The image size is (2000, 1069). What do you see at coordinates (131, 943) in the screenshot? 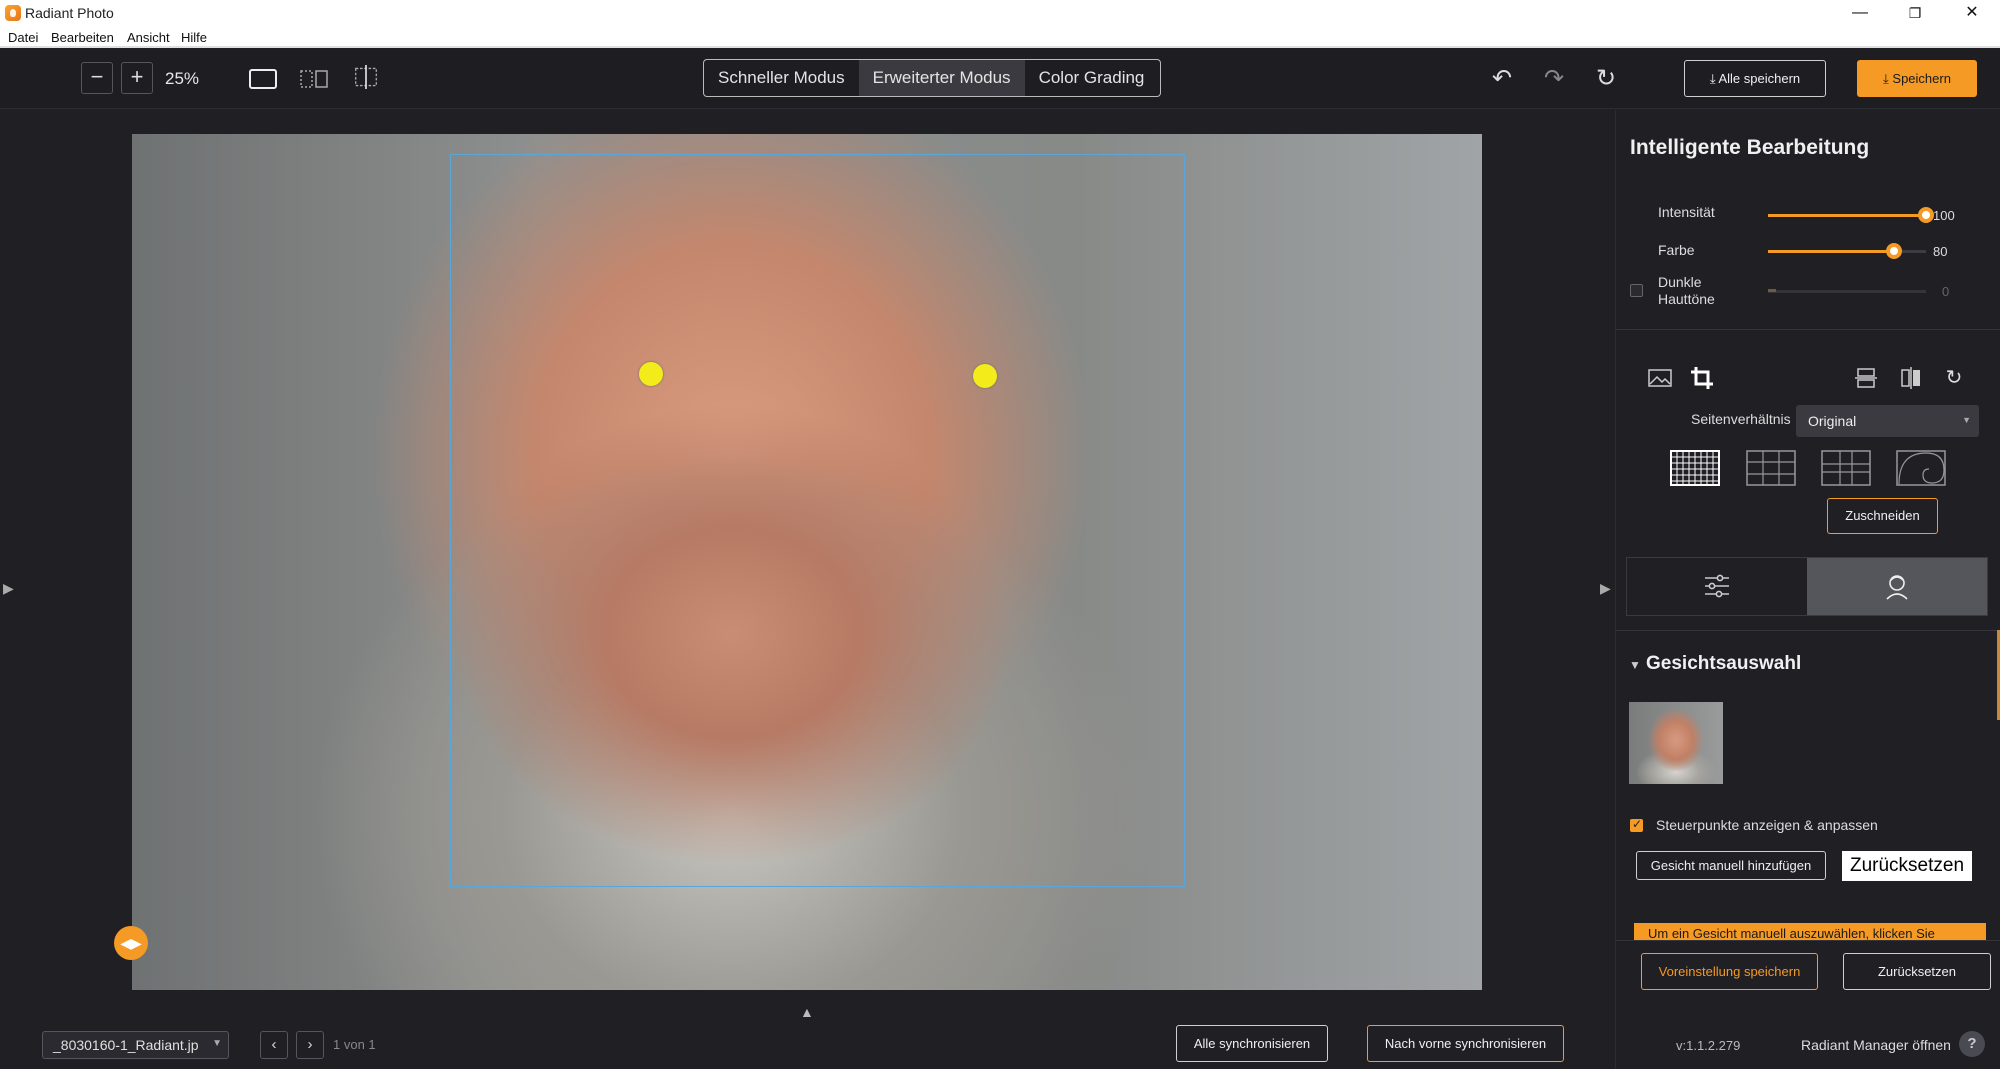
I see `compare-slider-handle: ◀▶` at bounding box center [131, 943].